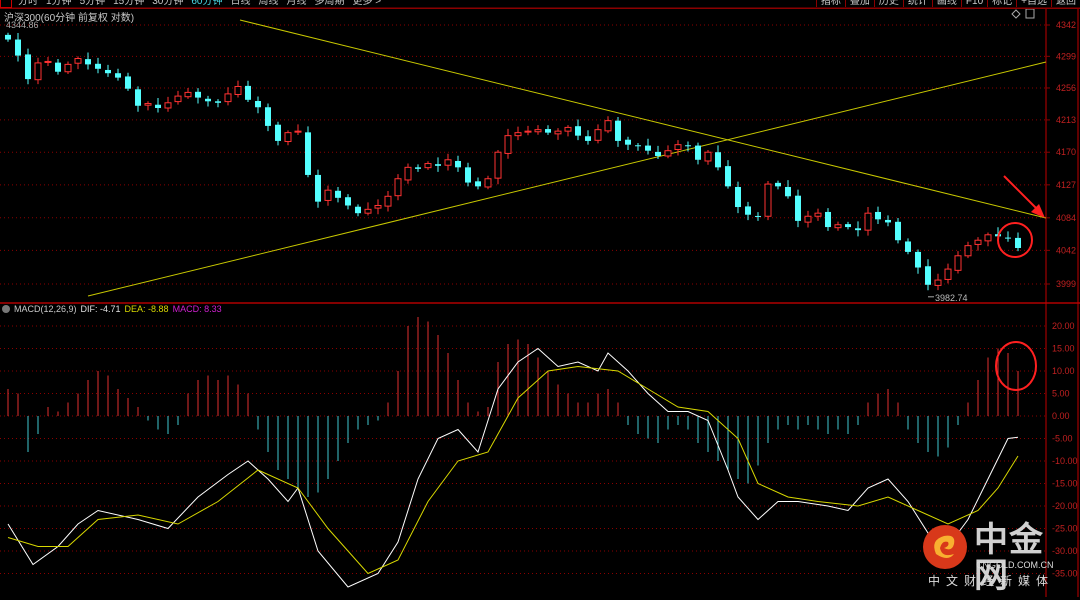 This screenshot has height=600, width=1080. I want to click on collapse-icon, so click(6, 309).